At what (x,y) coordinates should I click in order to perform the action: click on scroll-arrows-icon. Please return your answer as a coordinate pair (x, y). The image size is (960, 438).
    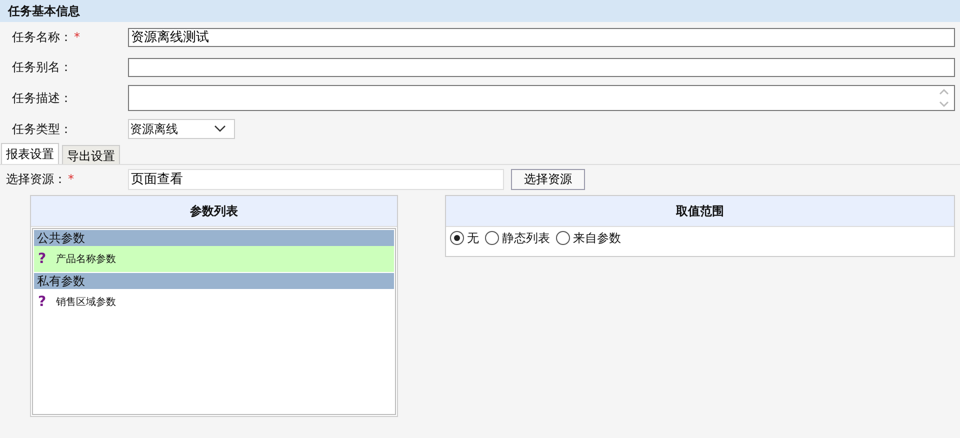
    Looking at the image, I should click on (944, 98).